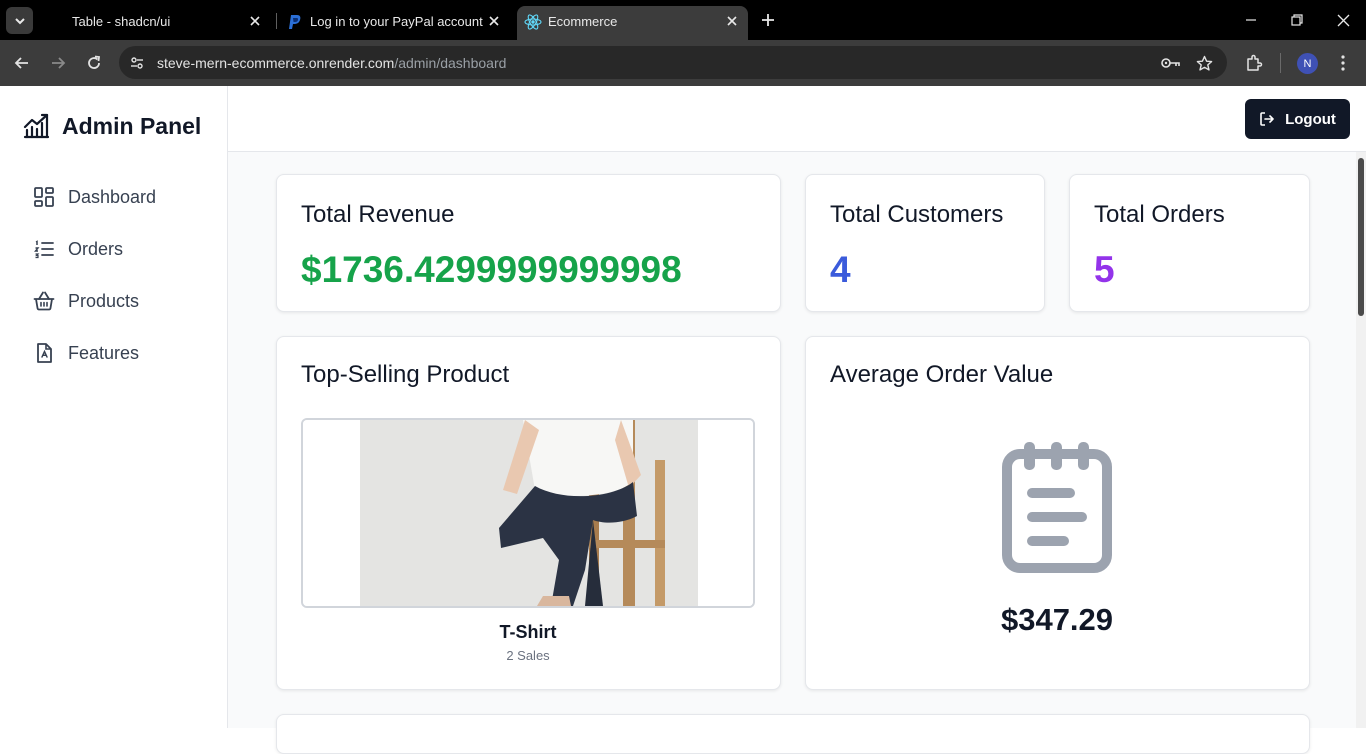 Image resolution: width=1366 pixels, height=754 pixels. Describe the element at coordinates (44, 197) in the screenshot. I see `layout-dashboard-icon` at that location.